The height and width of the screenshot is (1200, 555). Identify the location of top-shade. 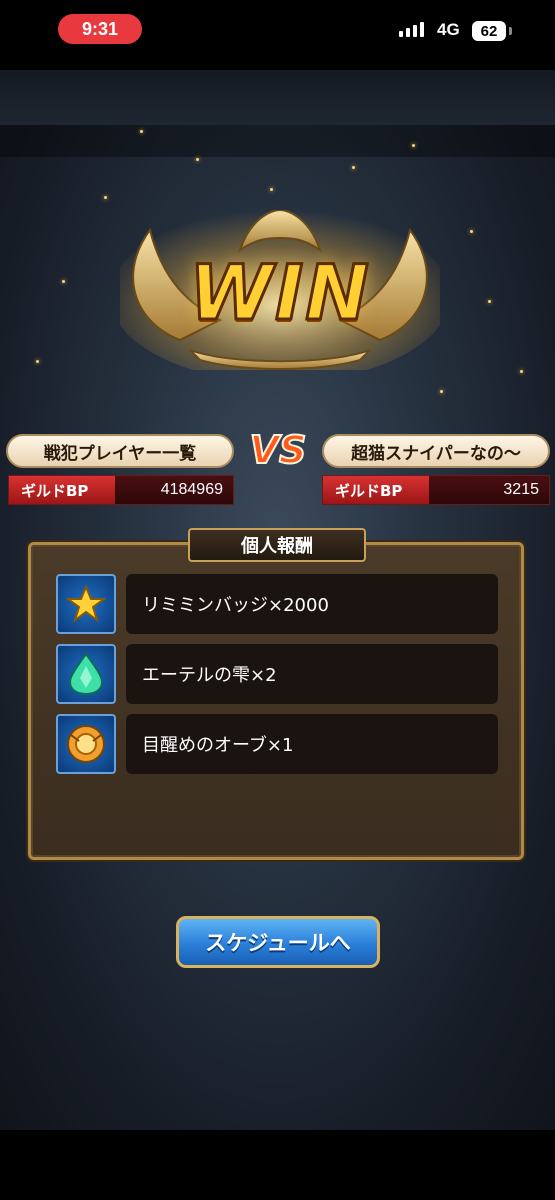
(277, 97).